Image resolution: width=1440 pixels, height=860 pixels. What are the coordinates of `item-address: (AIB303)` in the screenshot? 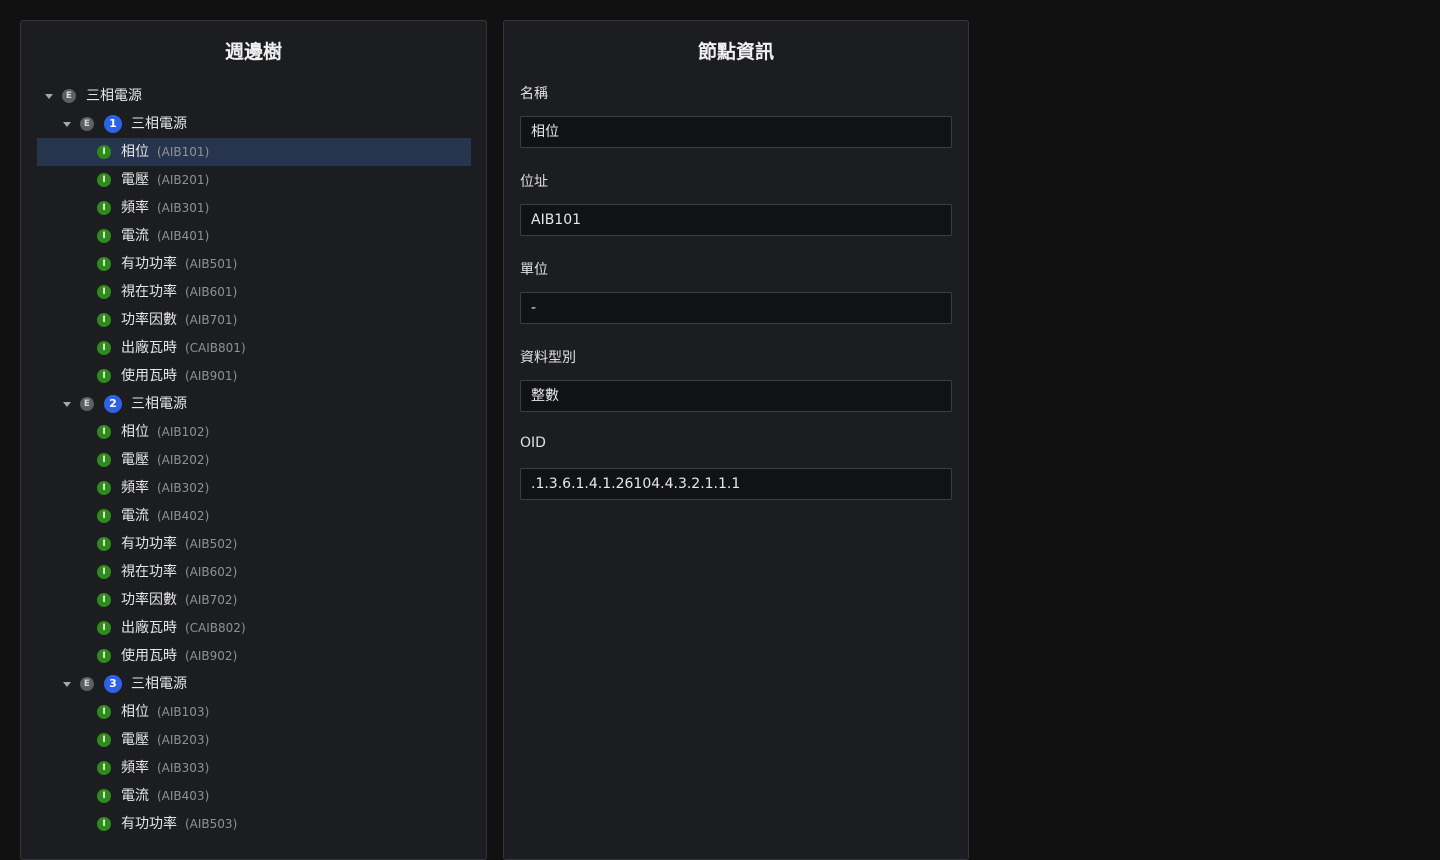 It's located at (183, 768).